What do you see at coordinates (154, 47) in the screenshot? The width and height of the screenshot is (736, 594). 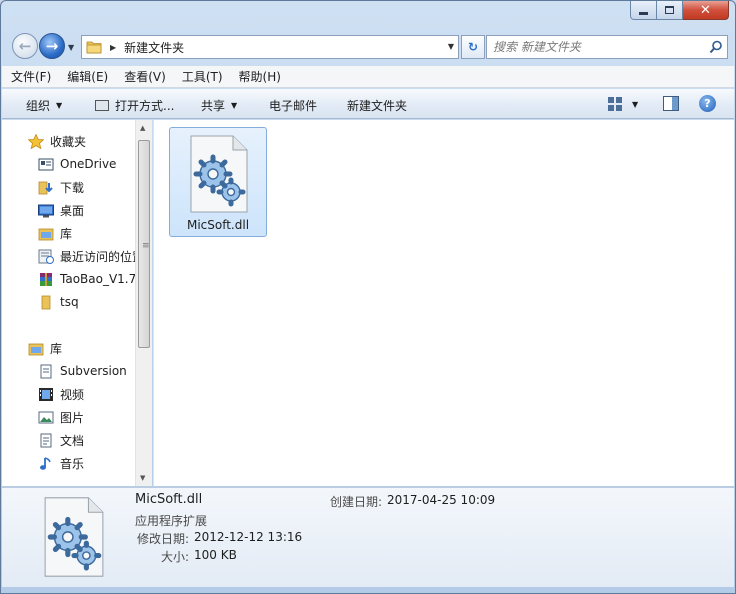 I see `breadcrumb-current: 新建文件夹` at bounding box center [154, 47].